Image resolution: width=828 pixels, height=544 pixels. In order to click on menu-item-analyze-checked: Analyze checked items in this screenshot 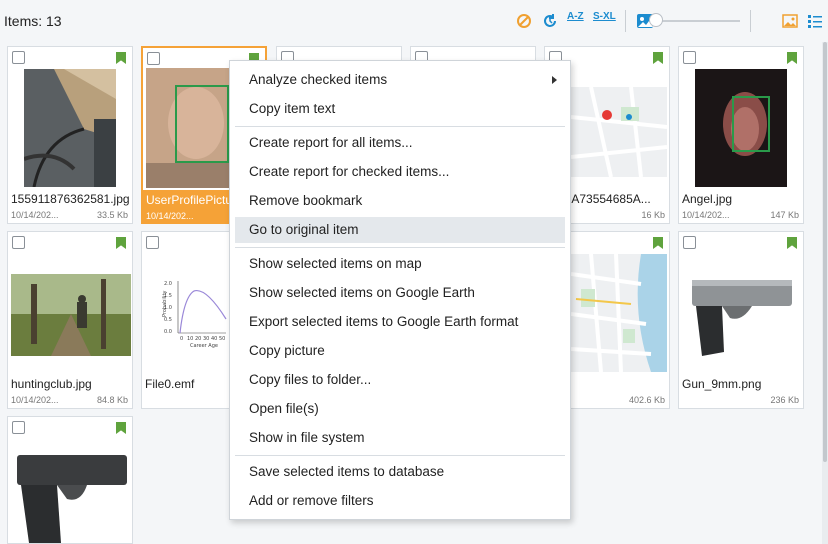, I will do `click(400, 80)`.